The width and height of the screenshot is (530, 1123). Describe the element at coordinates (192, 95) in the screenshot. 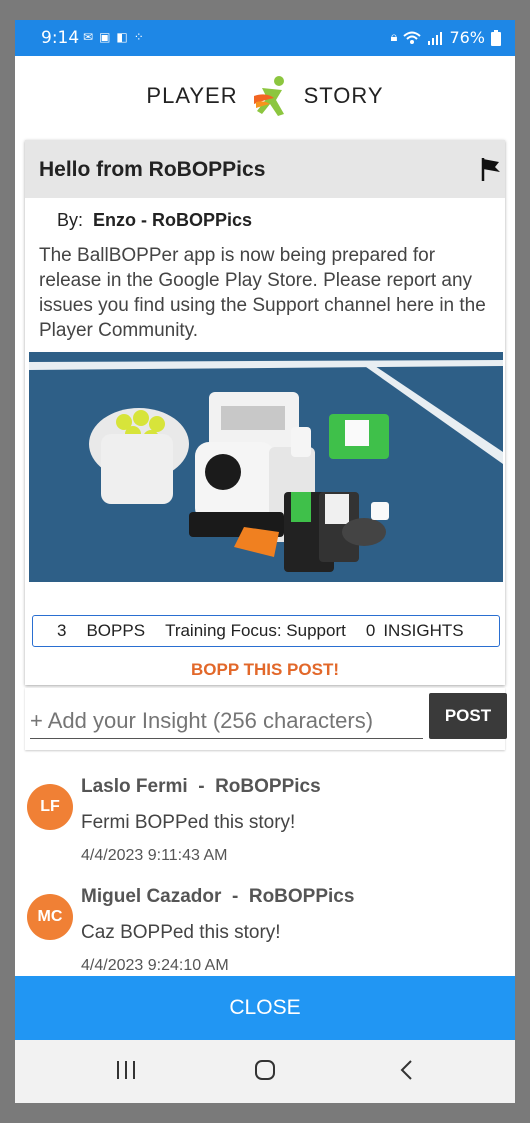

I see `logo-text-player: PLAYER` at that location.